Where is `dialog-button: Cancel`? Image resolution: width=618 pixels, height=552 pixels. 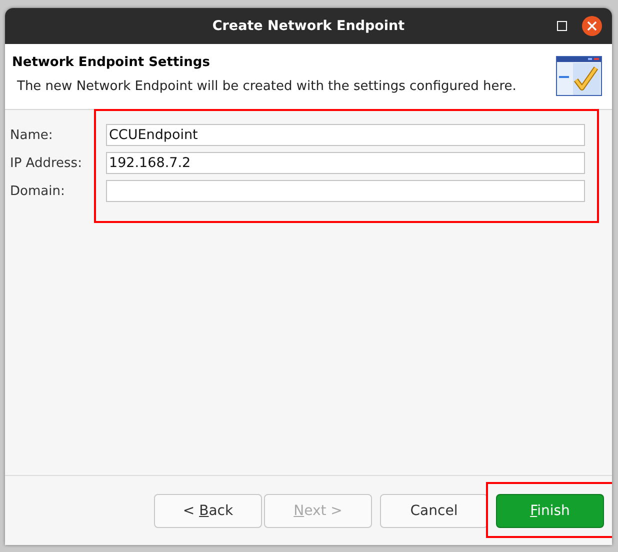 dialog-button: Cancel is located at coordinates (434, 511).